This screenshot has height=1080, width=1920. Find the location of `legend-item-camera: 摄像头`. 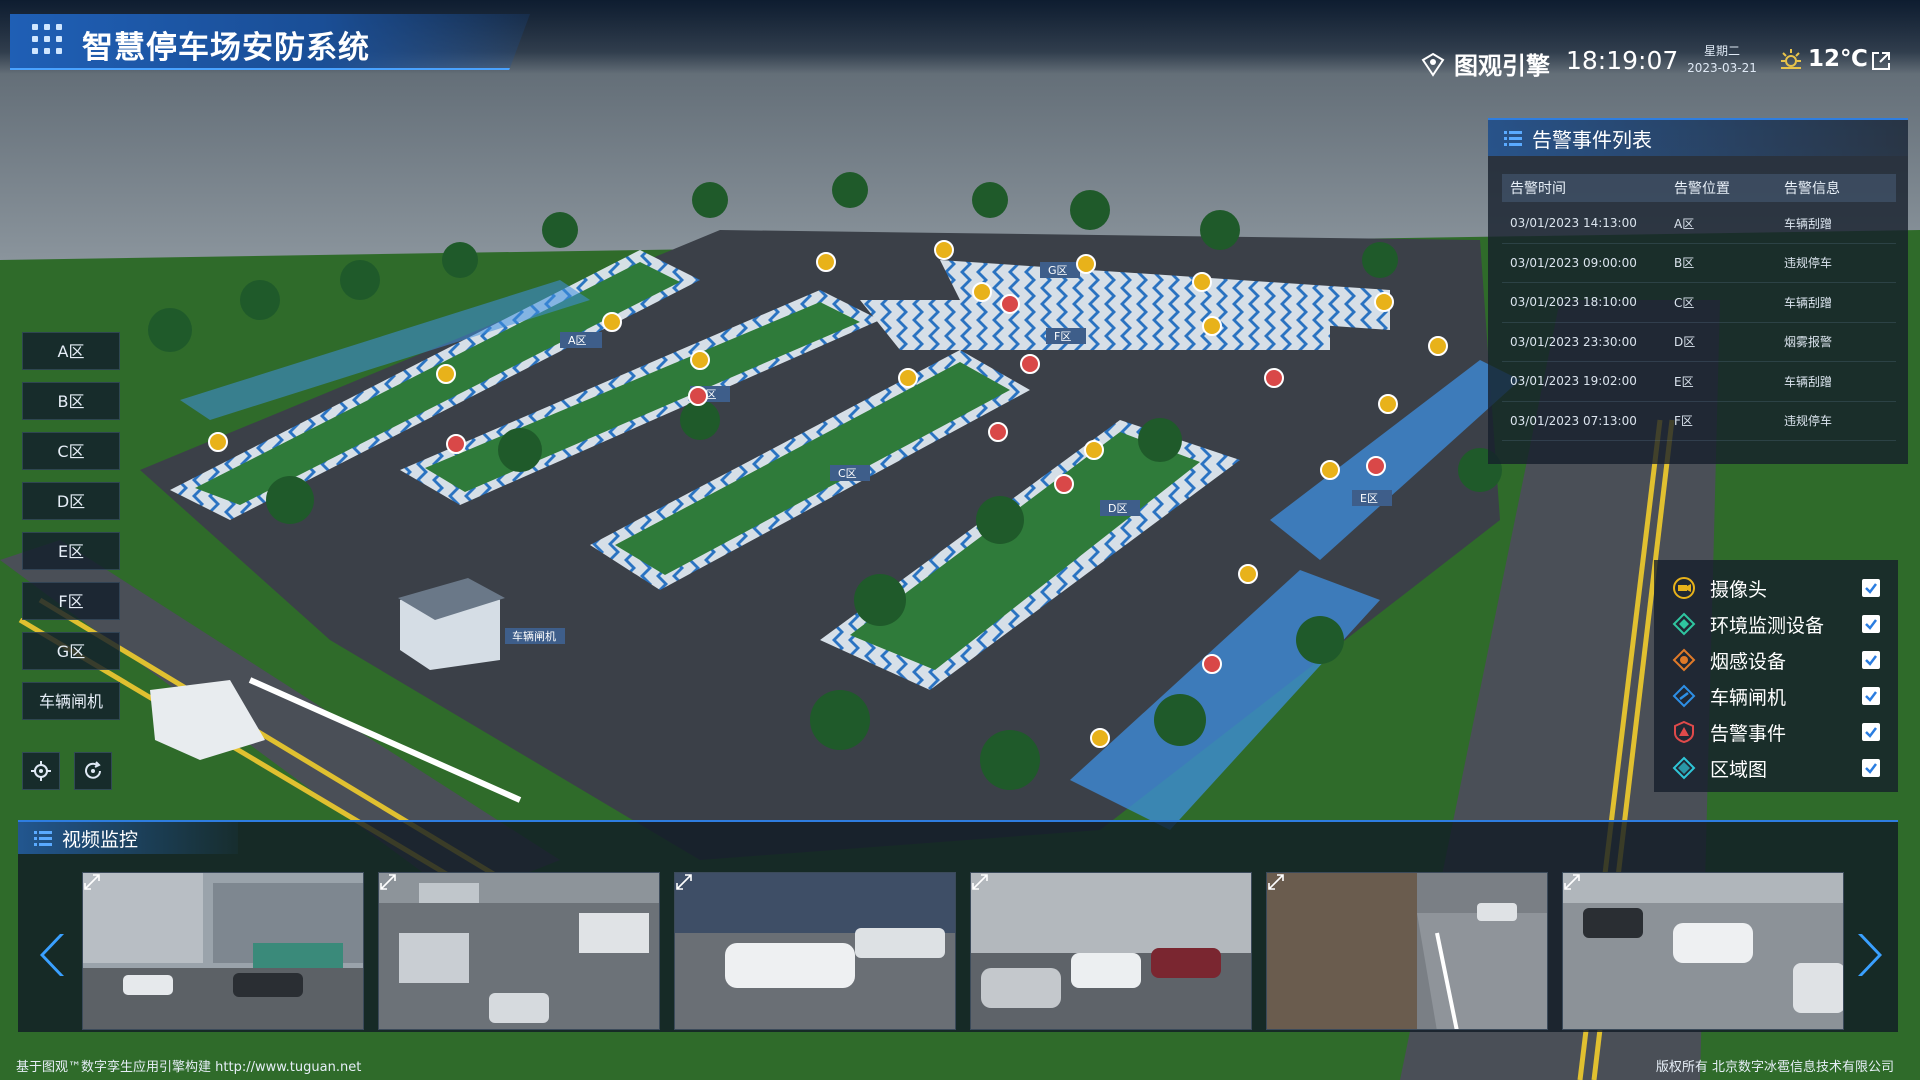

legend-item-camera: 摄像头 is located at coordinates (1776, 588).